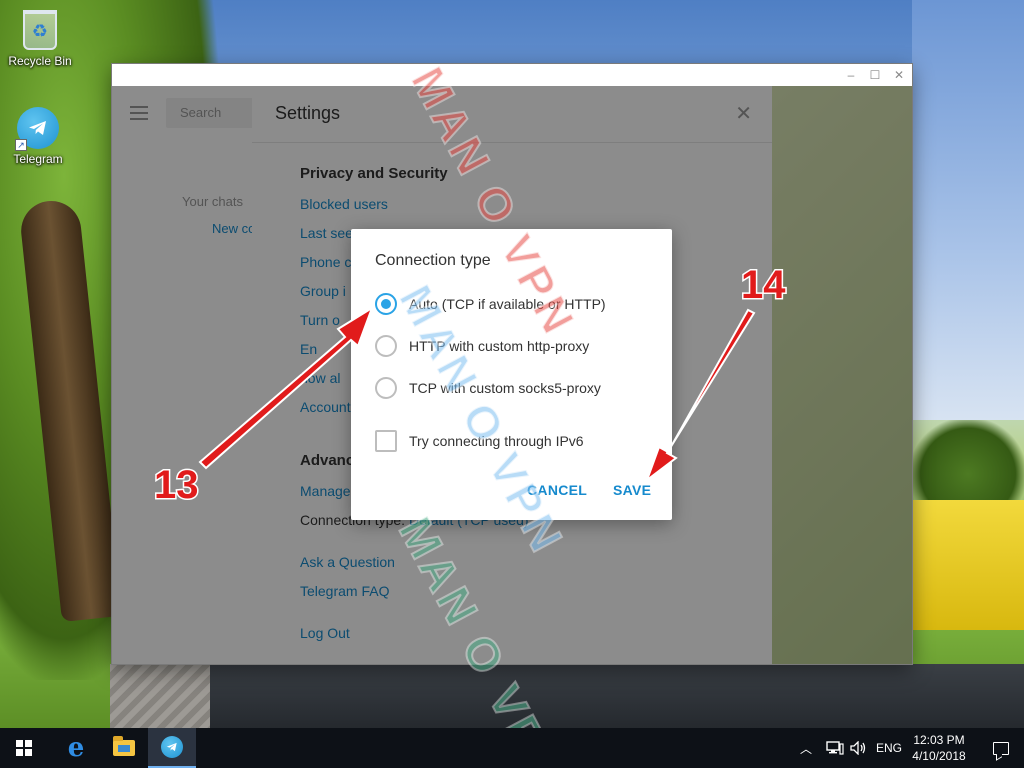  What do you see at coordinates (617, 699) in the screenshot?
I see `wallpaper-road` at bounding box center [617, 699].